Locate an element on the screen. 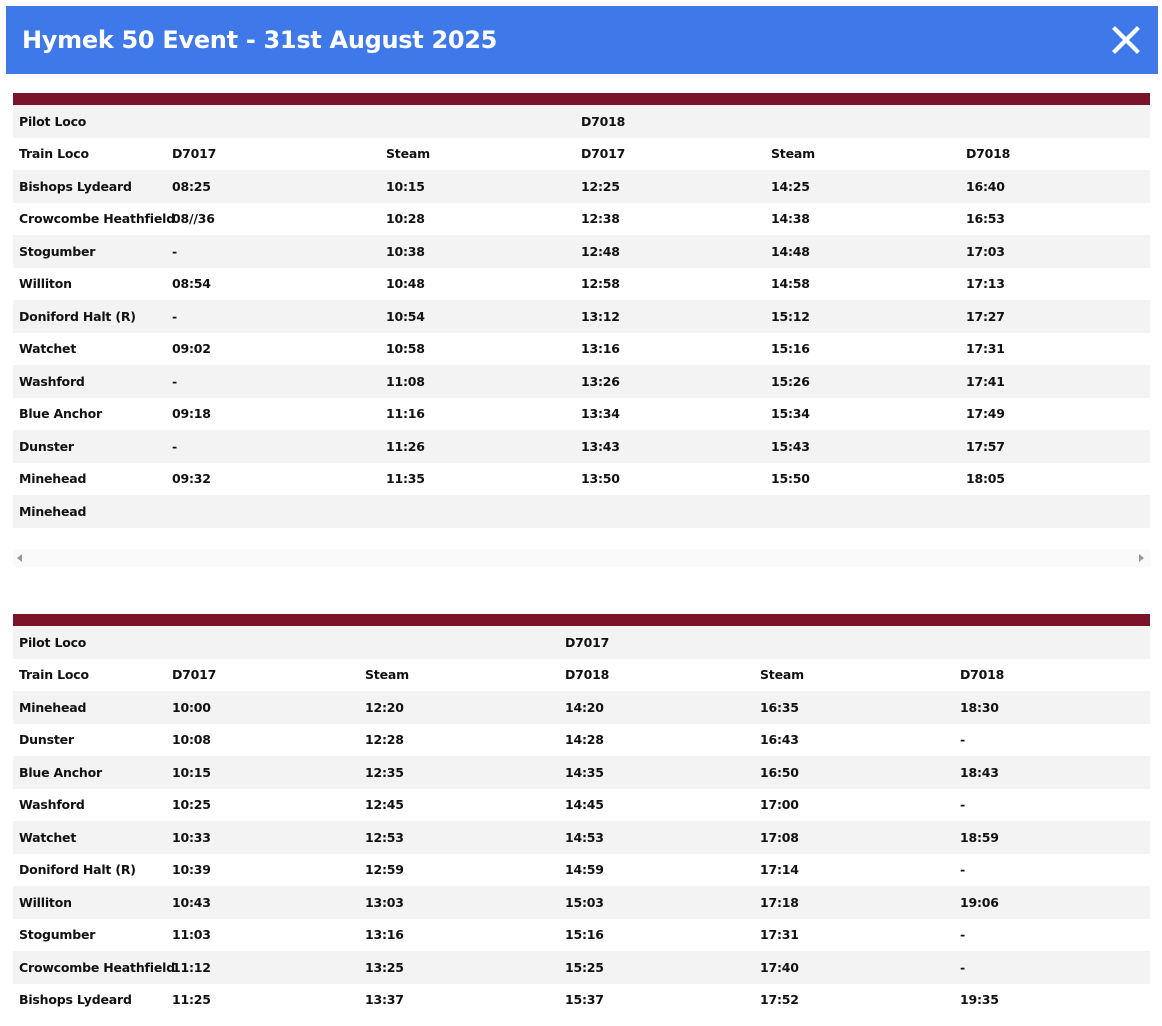 The width and height of the screenshot is (1162, 1026). pilot-loco-row: Pilot Loco D7018 is located at coordinates (581, 121).